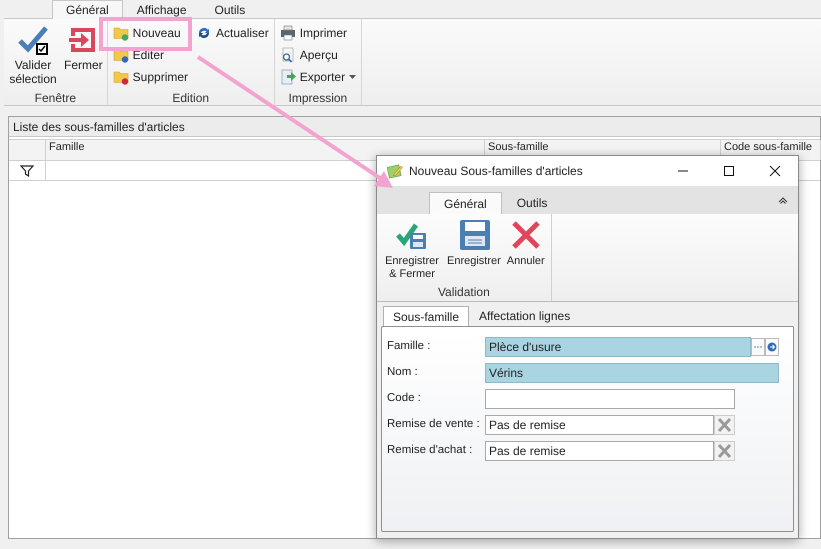 This screenshot has height=549, width=821. I want to click on export-icon, so click(288, 77).